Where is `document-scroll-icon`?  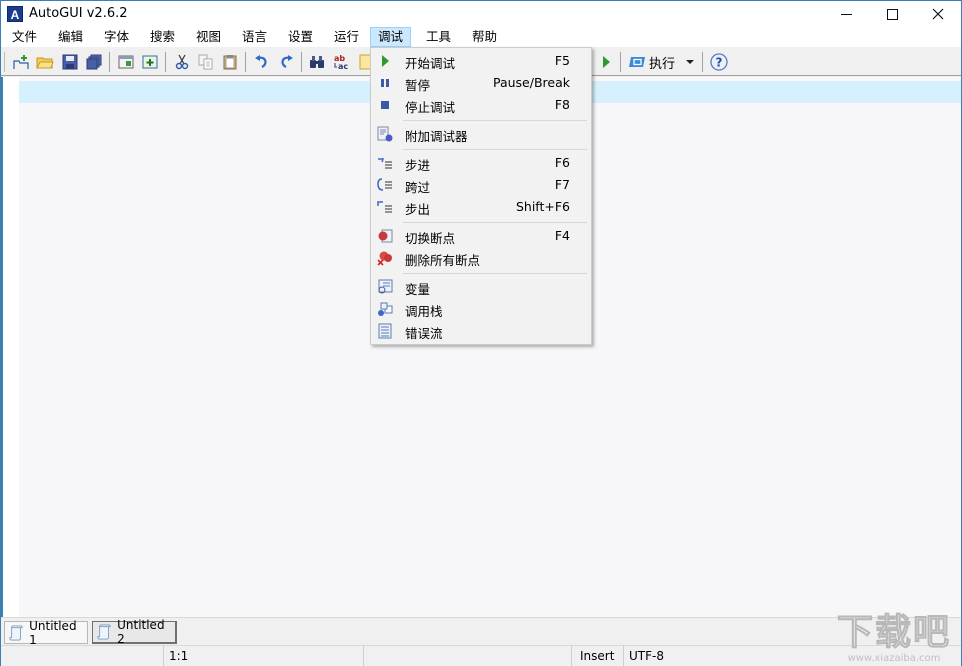 document-scroll-icon is located at coordinates (16, 632).